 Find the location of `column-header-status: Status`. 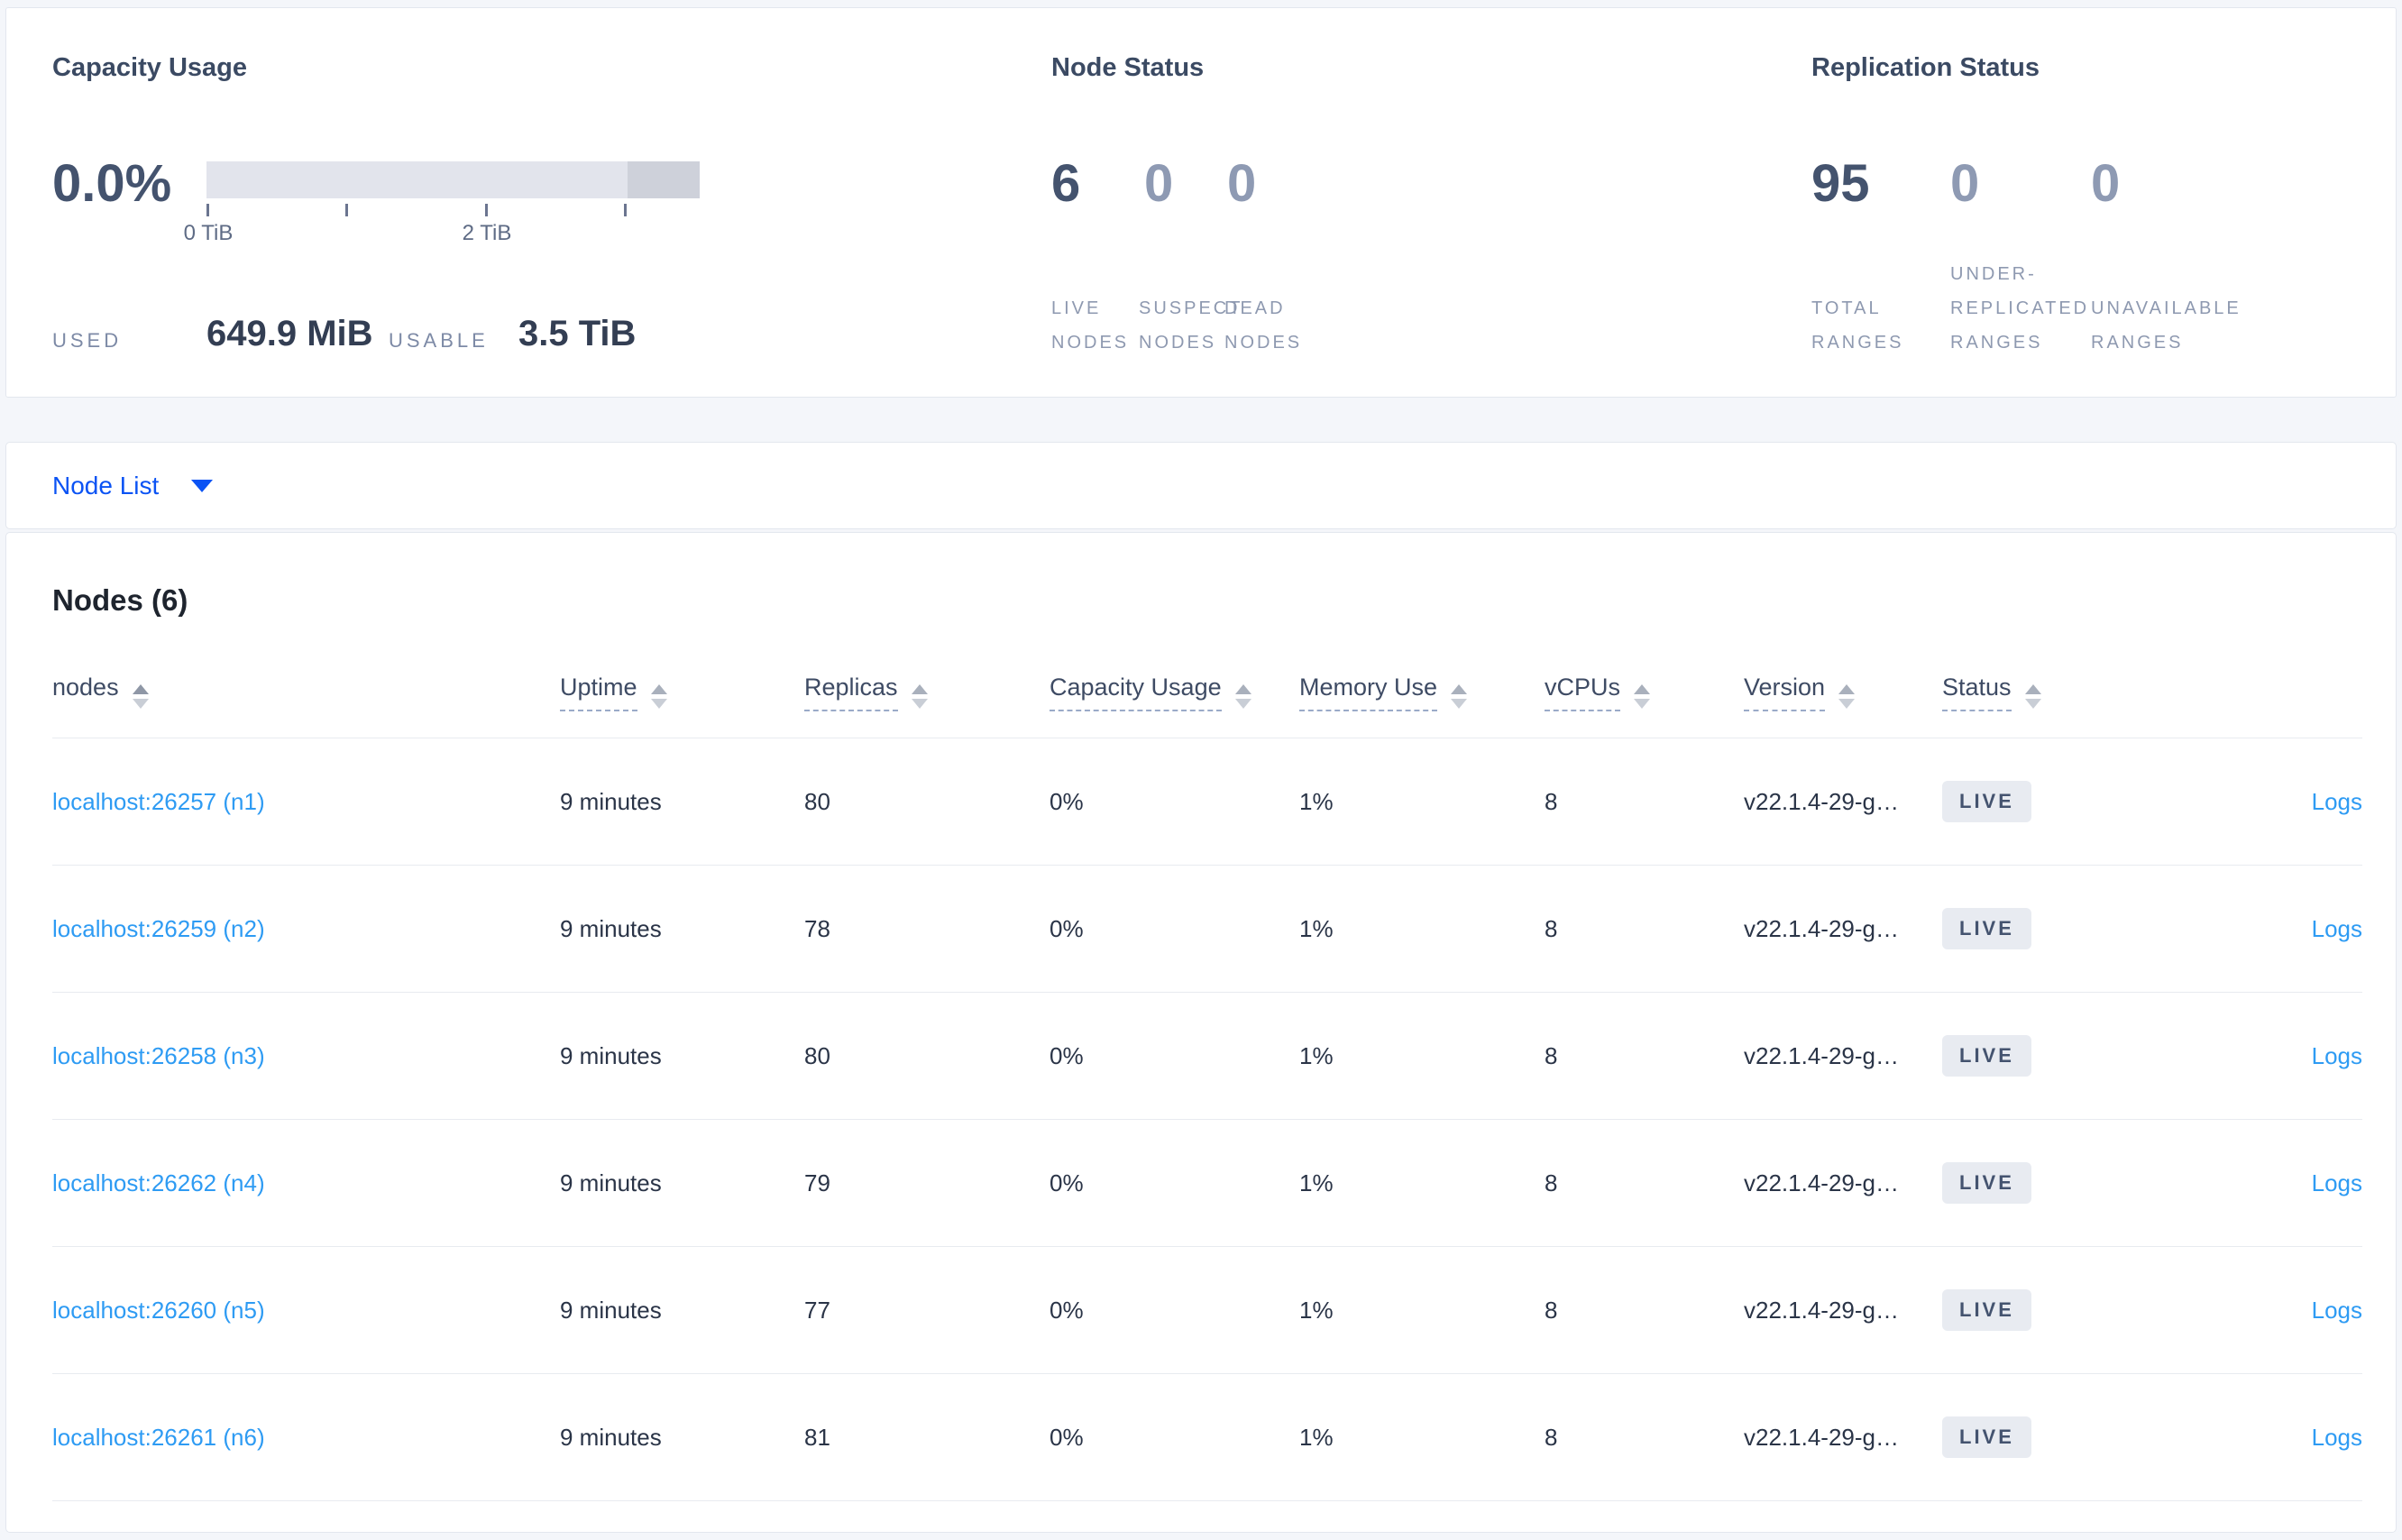

column-header-status: Status is located at coordinates (2059, 693).